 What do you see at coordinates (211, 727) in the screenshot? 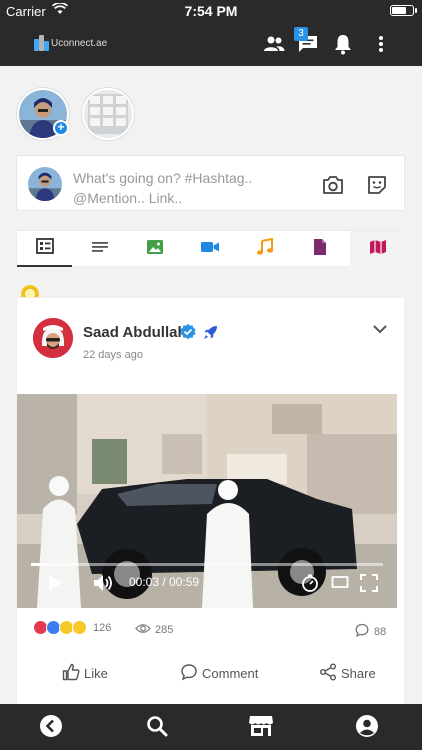
I see `bottom-navigation` at bounding box center [211, 727].